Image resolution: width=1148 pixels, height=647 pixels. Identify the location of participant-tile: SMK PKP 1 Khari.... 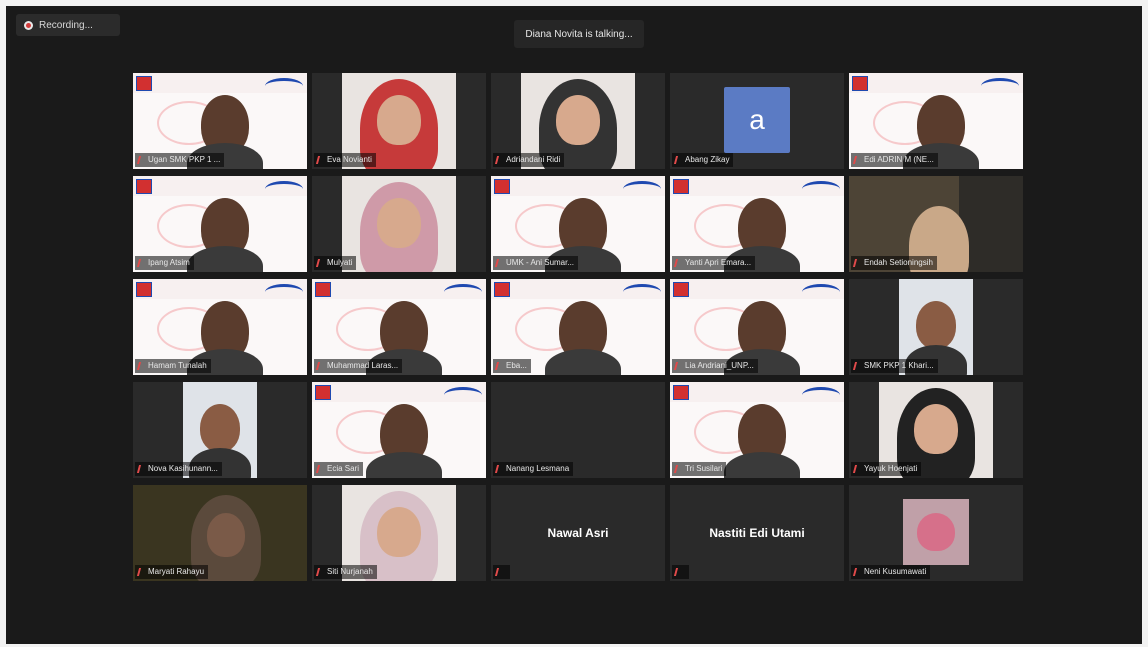
(936, 327).